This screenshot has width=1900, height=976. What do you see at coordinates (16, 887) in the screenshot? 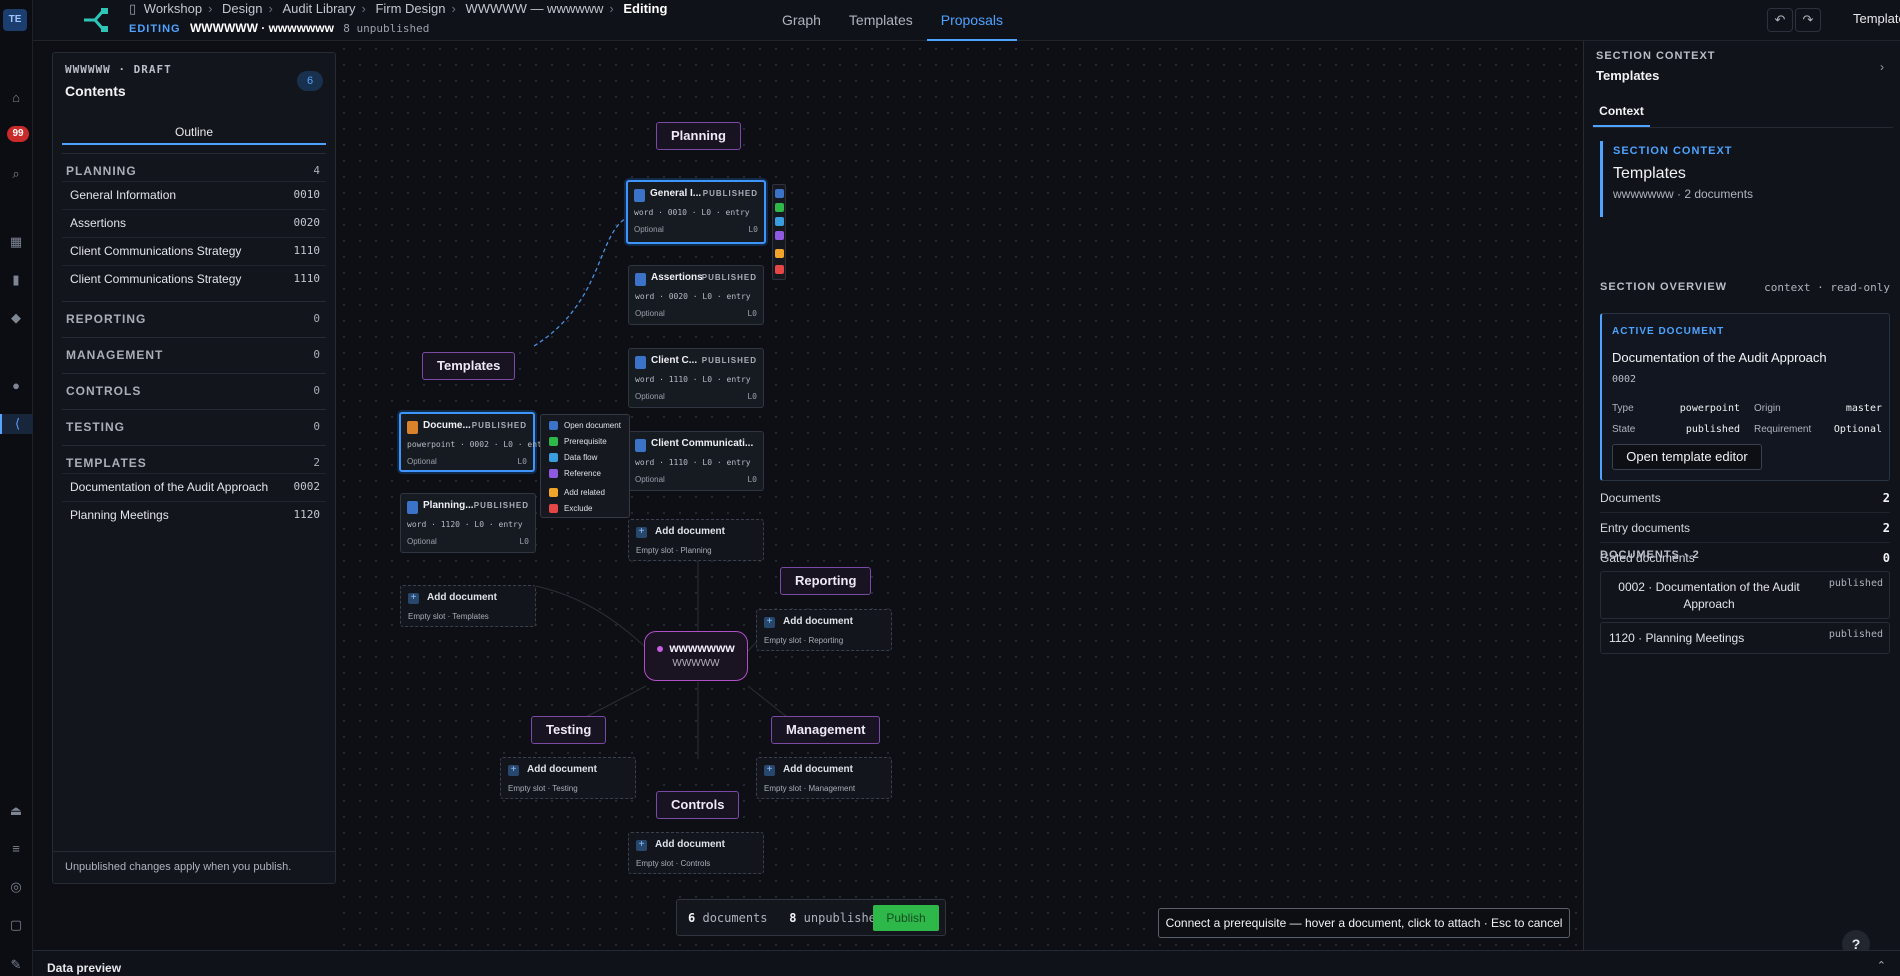
I see `account-icon: ◎` at bounding box center [16, 887].